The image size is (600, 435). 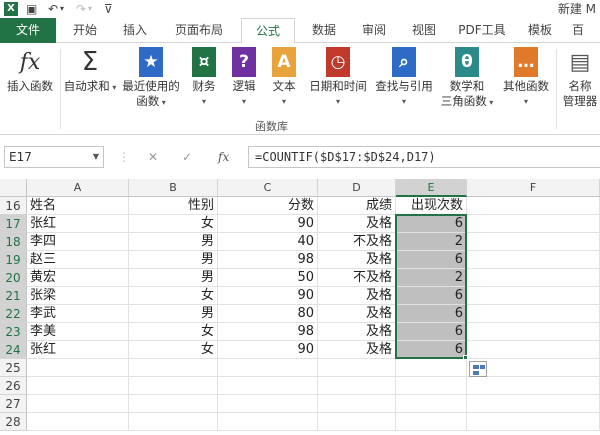 I want to click on cell-c17: 90, so click(x=268, y=224).